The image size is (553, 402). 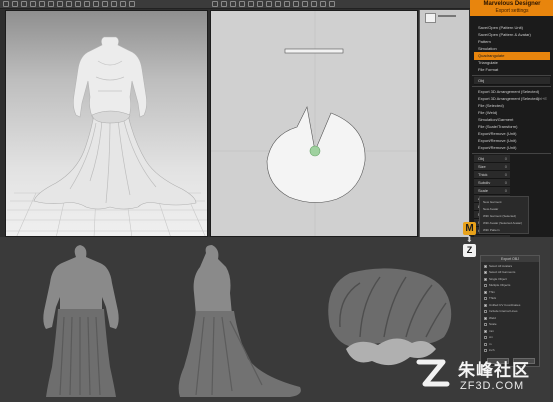 What do you see at coordinates (481, 158) in the screenshot?
I see `property-label: Obj` at bounding box center [481, 158].